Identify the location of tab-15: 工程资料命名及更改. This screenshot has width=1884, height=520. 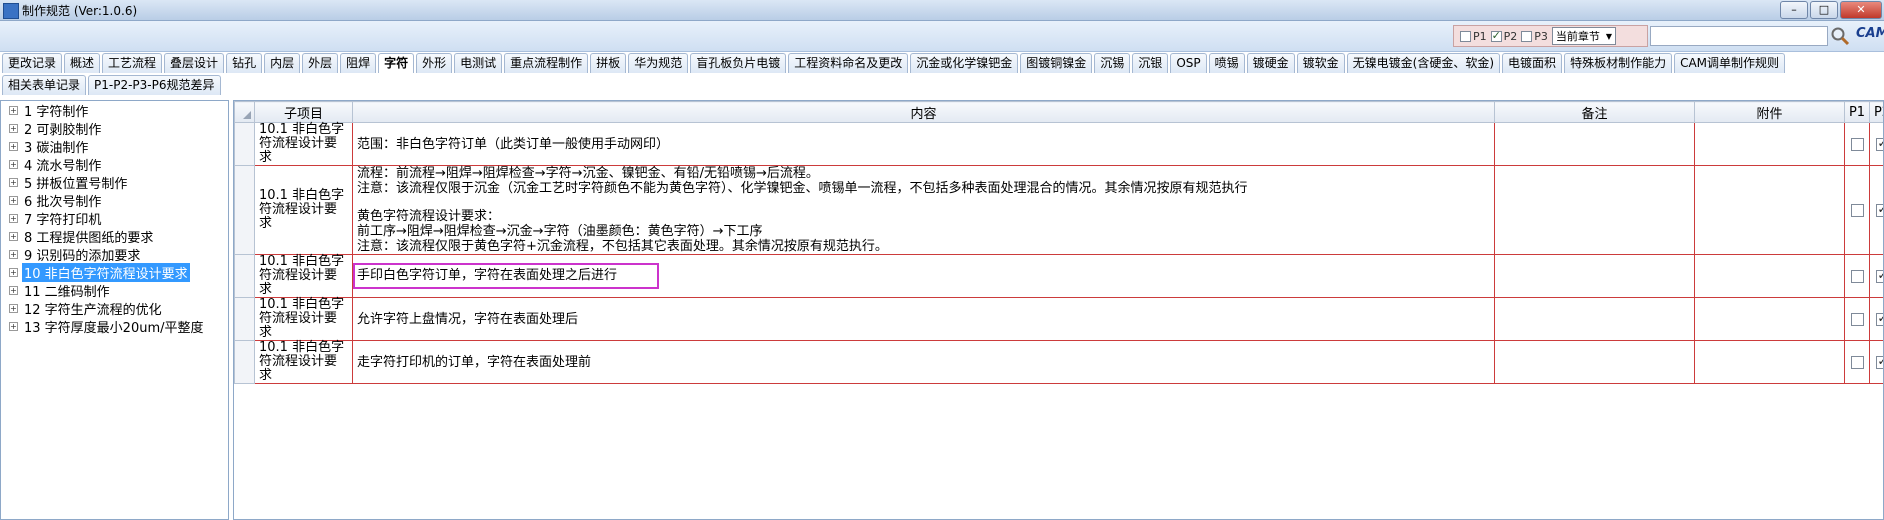
(848, 63).